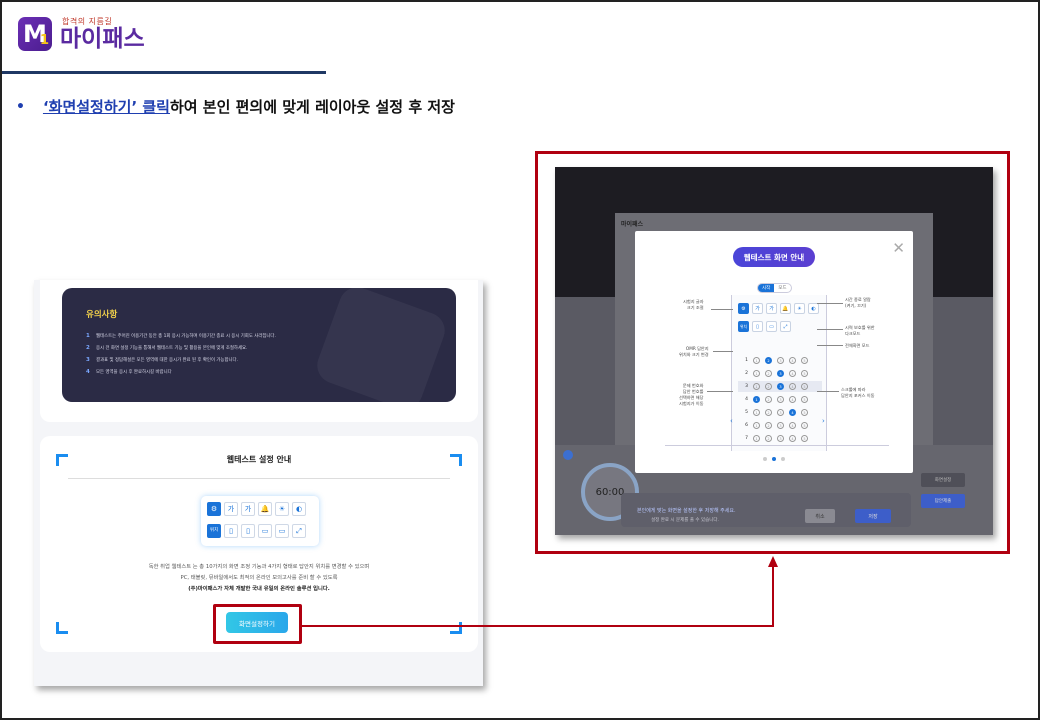 Image resolution: width=1040 pixels, height=720 pixels. Describe the element at coordinates (873, 516) in the screenshot. I see `save-button: 저장` at that location.